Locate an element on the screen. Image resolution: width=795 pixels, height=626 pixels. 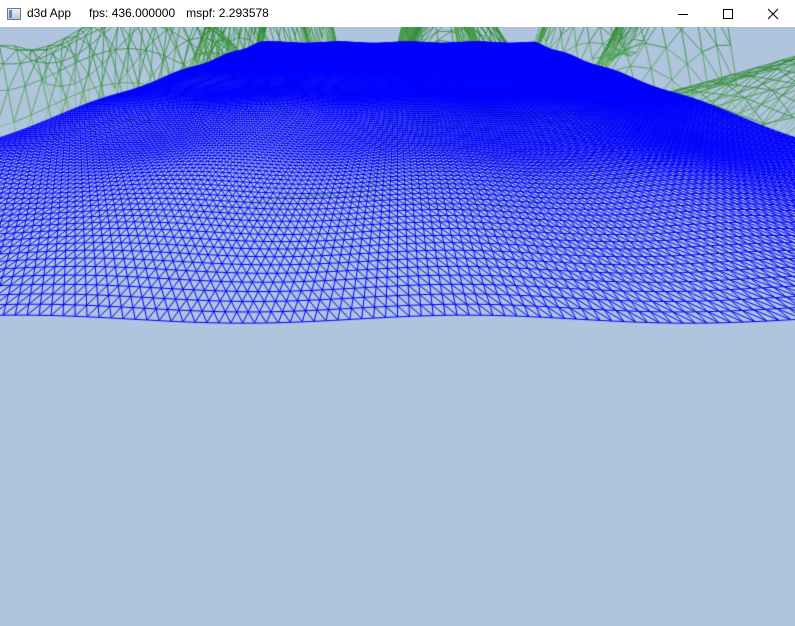
maximize-icon is located at coordinates (727, 13).